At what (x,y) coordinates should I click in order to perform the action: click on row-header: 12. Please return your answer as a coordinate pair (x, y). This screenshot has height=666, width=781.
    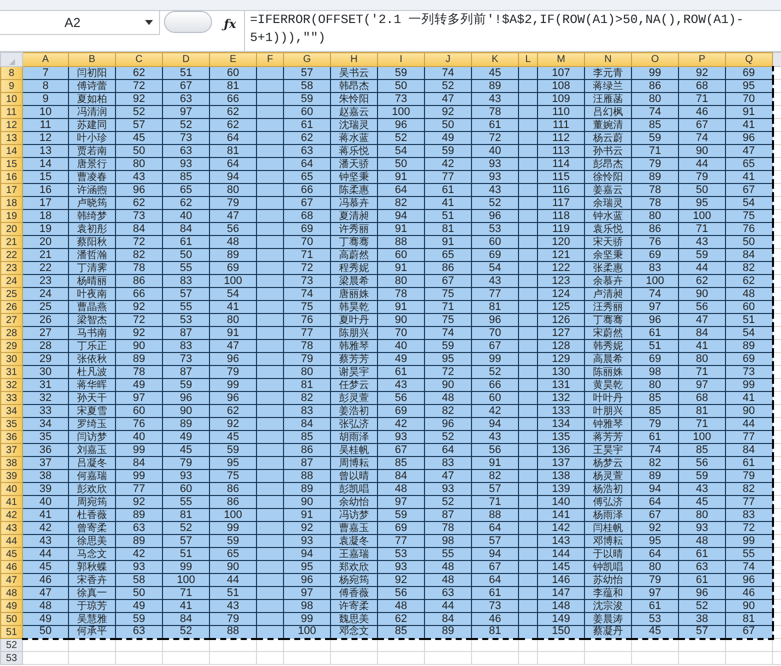
    Looking at the image, I should click on (11, 125).